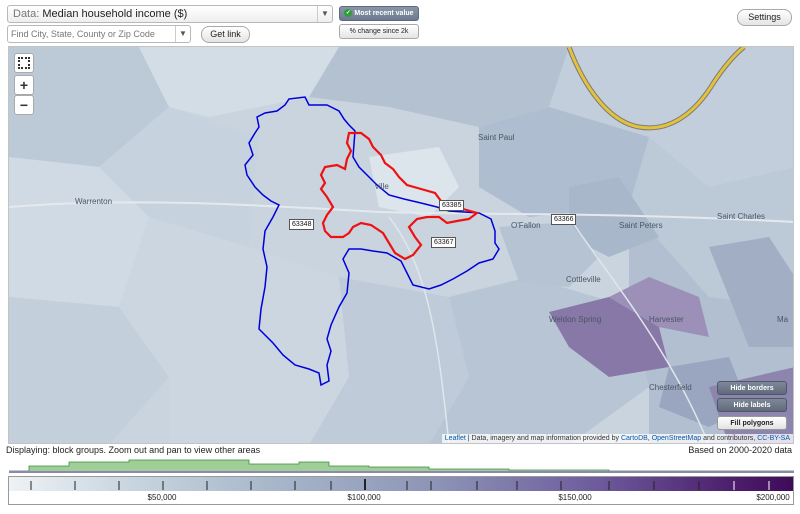  I want to click on legend-label: $50,000, so click(162, 497).